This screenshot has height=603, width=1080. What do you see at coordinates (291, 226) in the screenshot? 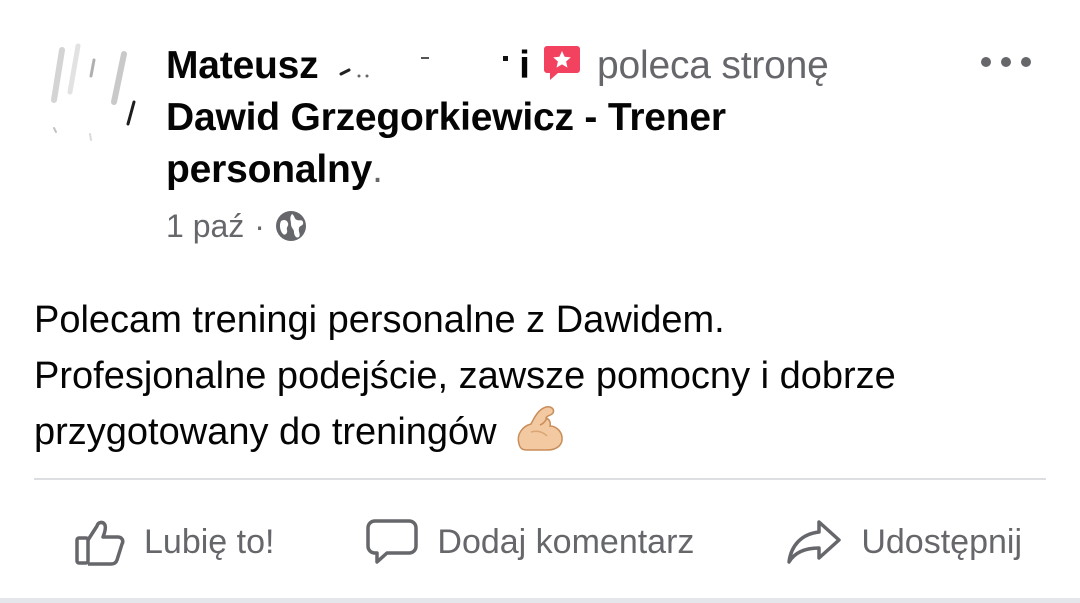
I see `globe-icon` at bounding box center [291, 226].